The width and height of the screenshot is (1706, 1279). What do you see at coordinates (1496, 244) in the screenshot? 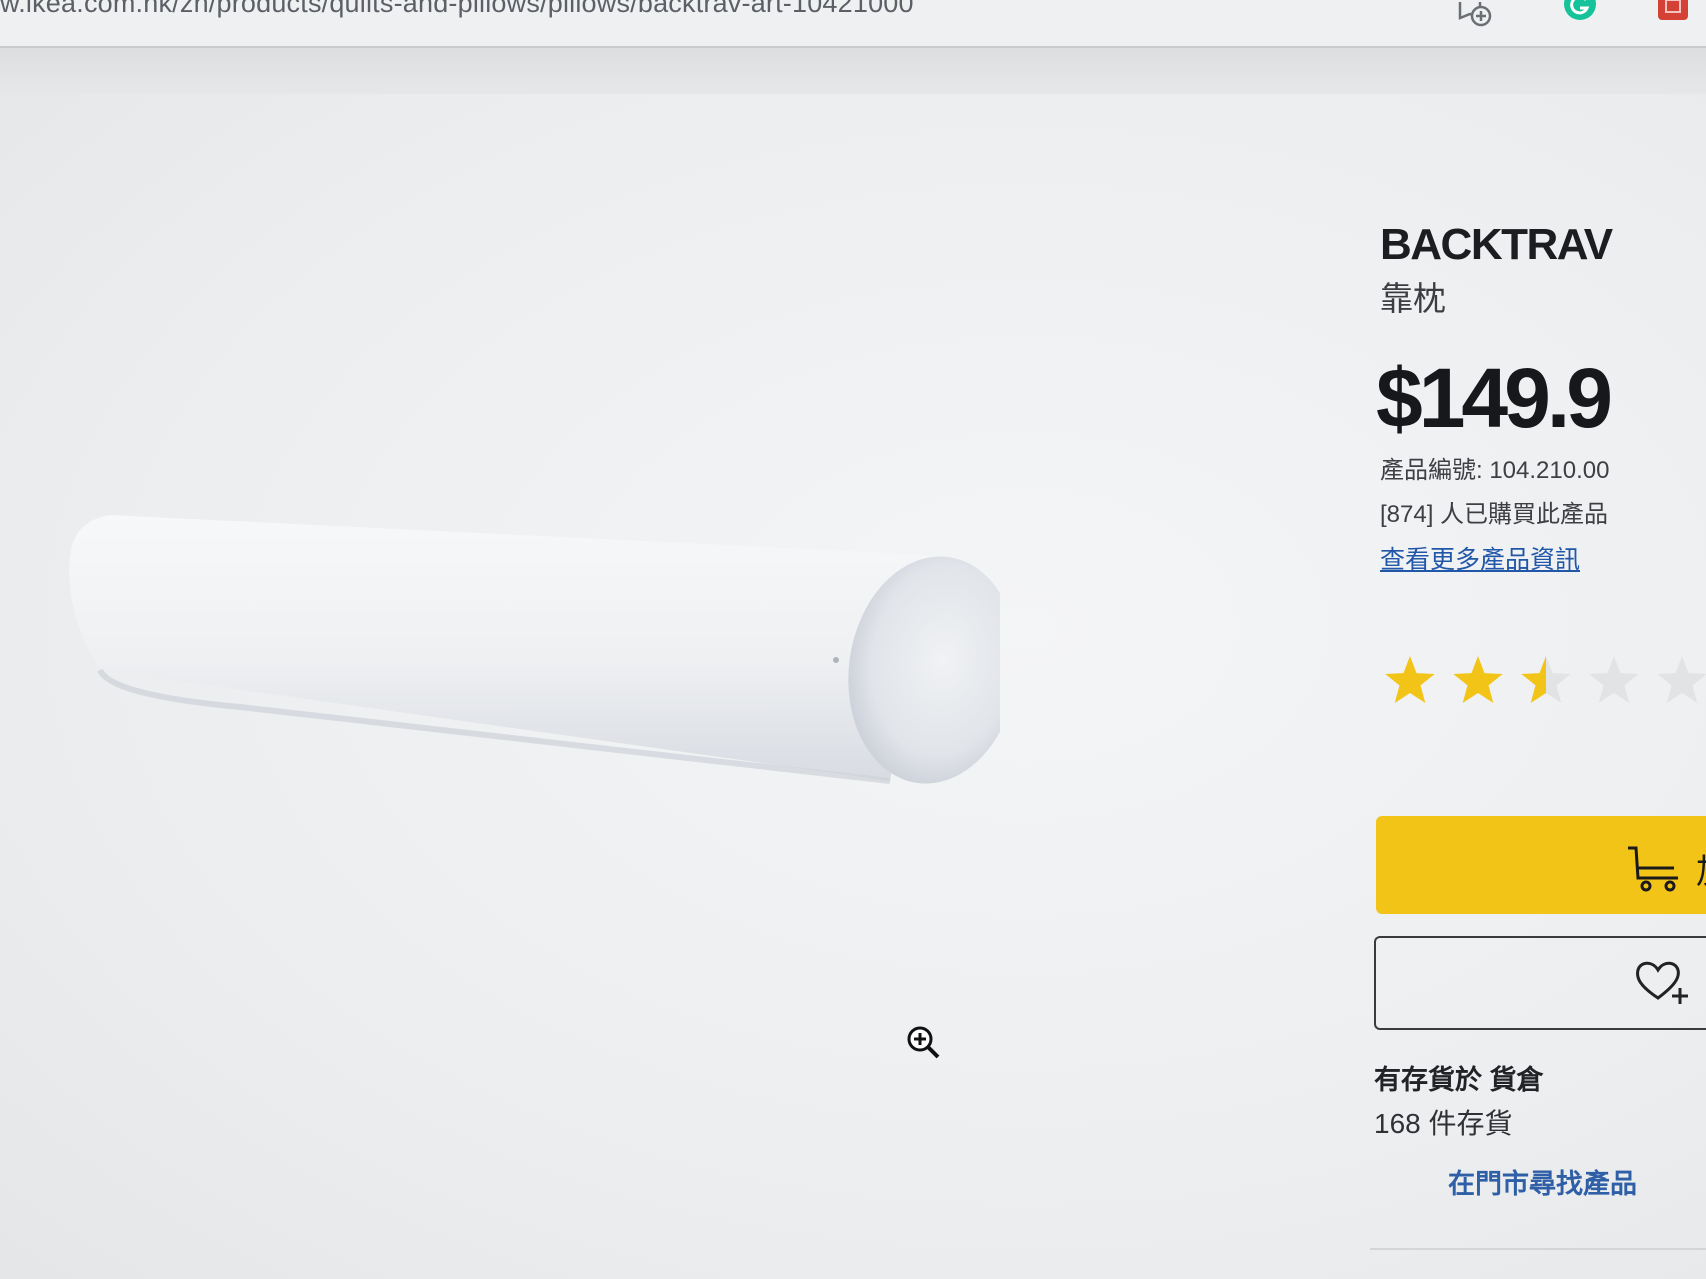
I see `product-name: BACKTRAV` at bounding box center [1496, 244].